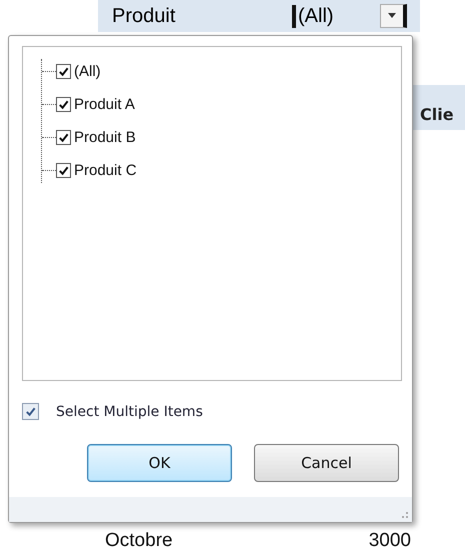 This screenshot has width=465, height=556. What do you see at coordinates (129, 412) in the screenshot?
I see `checkbox-label: Select Multiple Items` at bounding box center [129, 412].